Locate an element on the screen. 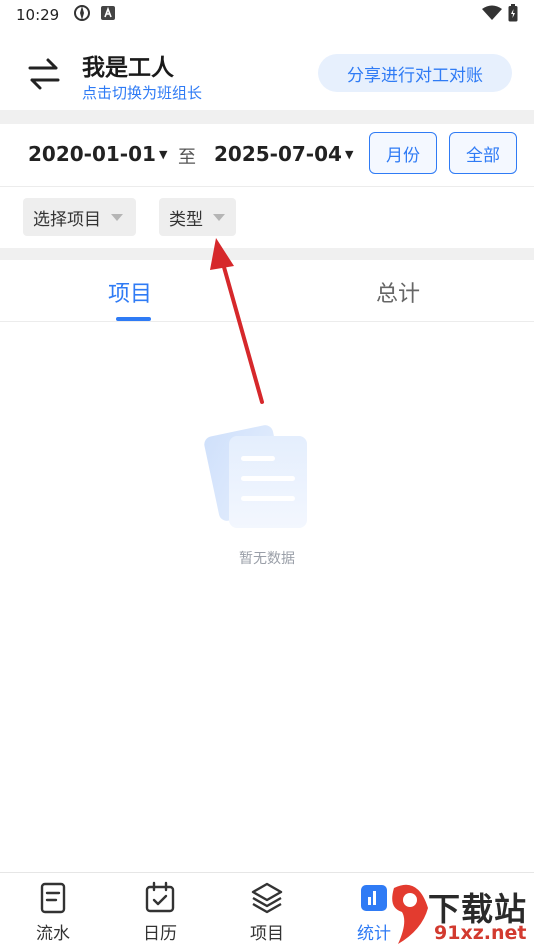 This screenshot has width=534, height=950. battery-icon is located at coordinates (513, 15).